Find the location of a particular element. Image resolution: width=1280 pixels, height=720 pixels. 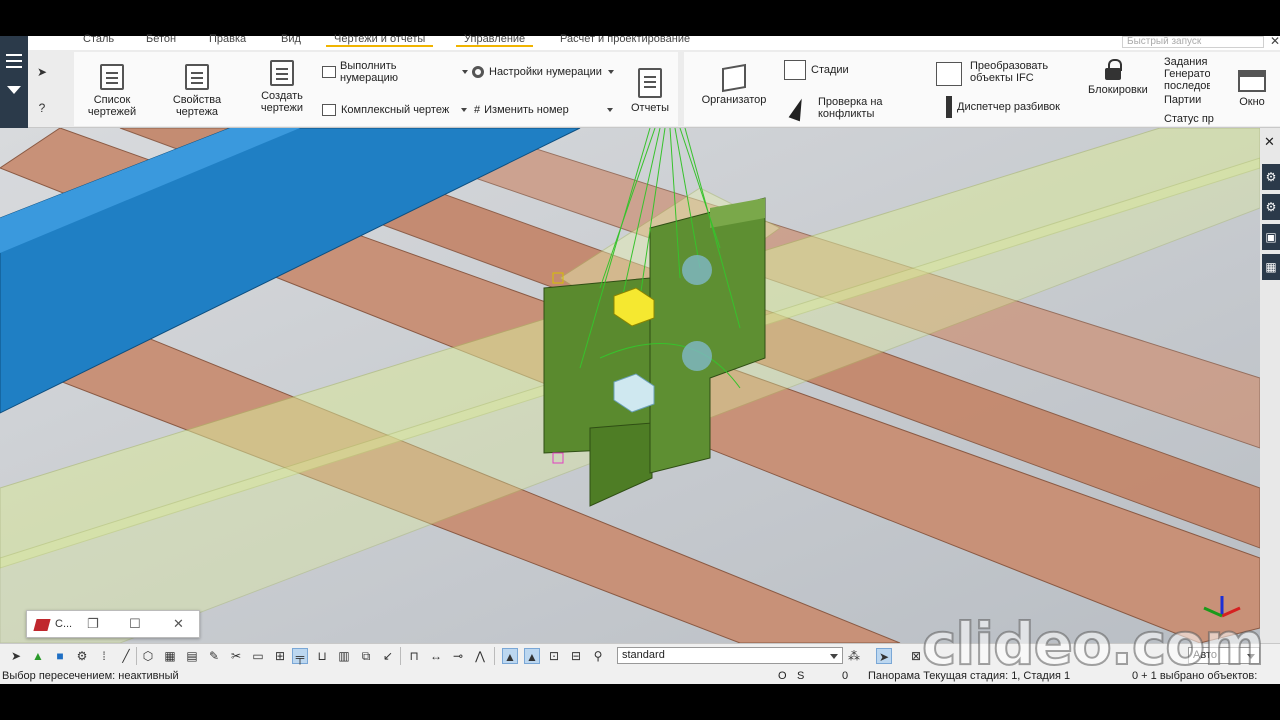

select-part-icon: ■ is located at coordinates (60, 656).